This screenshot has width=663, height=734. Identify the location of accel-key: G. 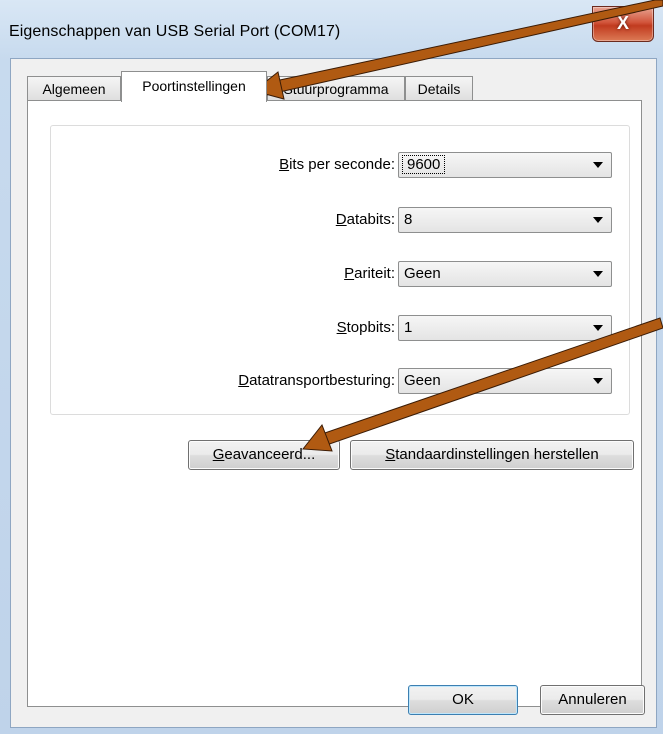
(218, 454).